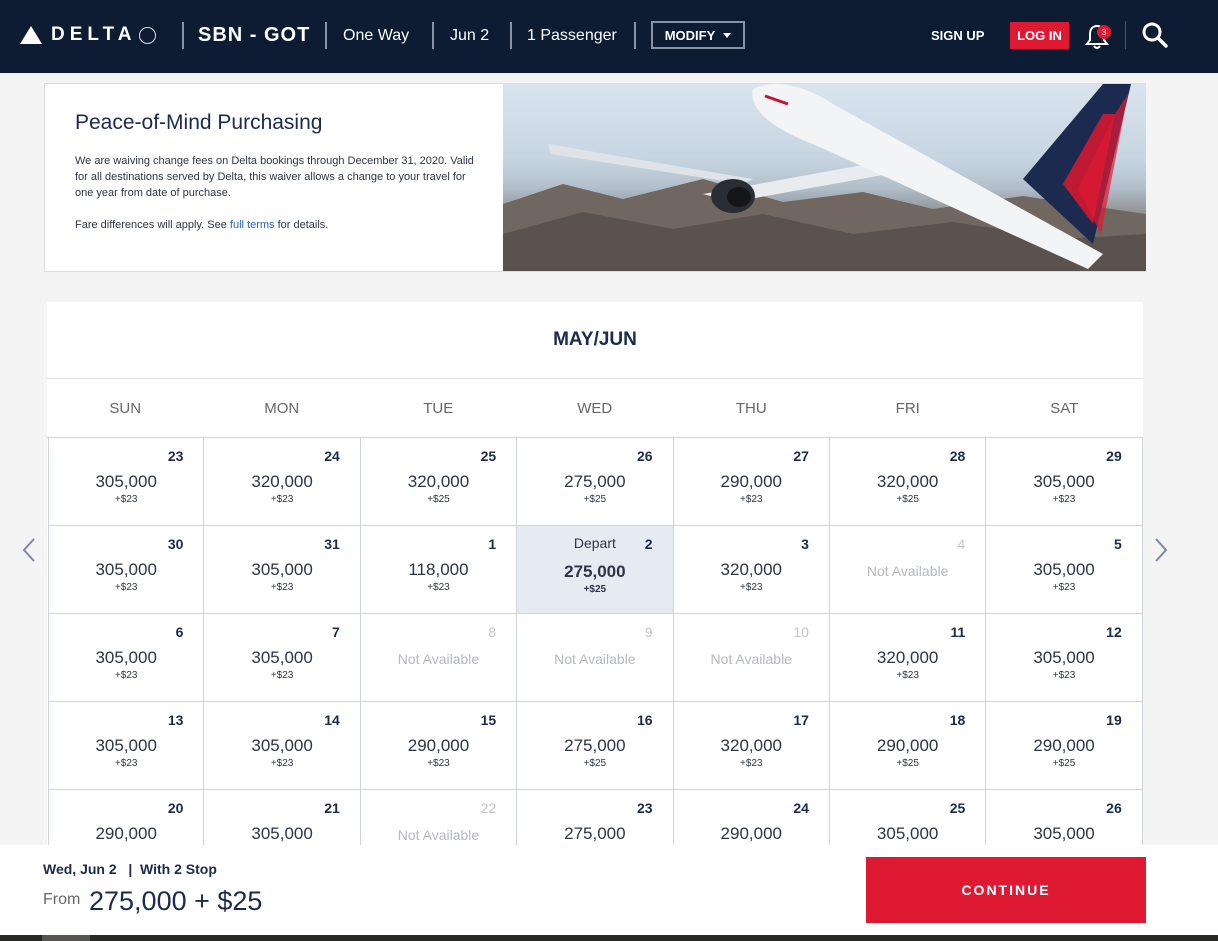  Describe the element at coordinates (29, 550) in the screenshot. I see `previous-month-arrow-icon` at that location.